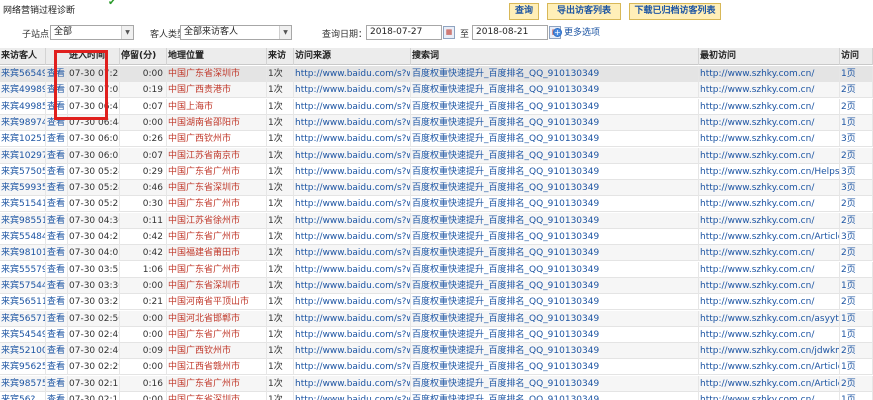  I want to click on visitor-name-link: 来宾10251, so click(23, 139).